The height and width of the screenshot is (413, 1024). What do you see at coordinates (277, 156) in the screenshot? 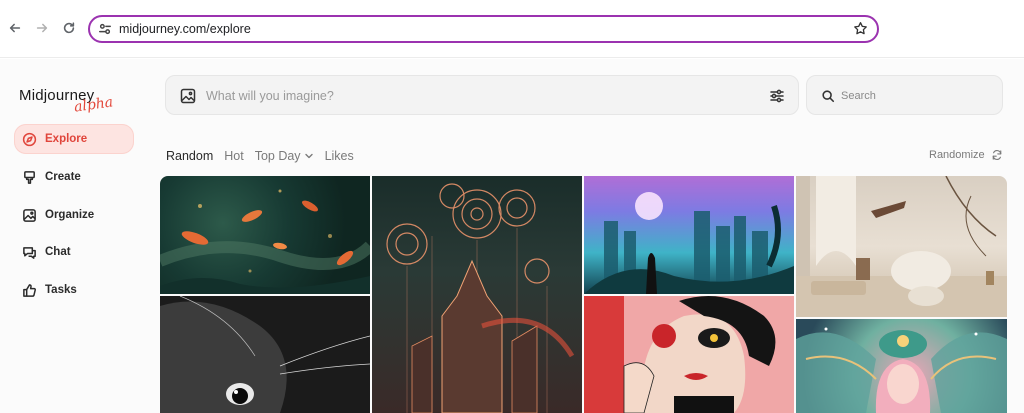
I see `tab-label: Top Day` at bounding box center [277, 156].